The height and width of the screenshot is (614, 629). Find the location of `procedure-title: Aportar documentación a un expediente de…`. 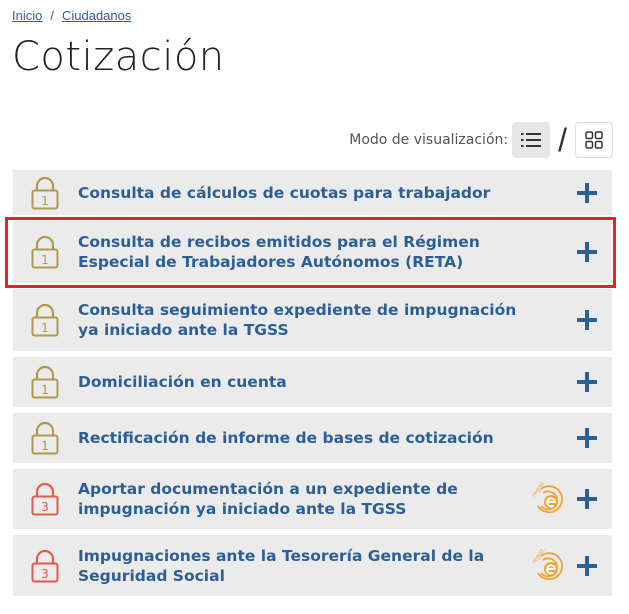

procedure-title: Aportar documentación a un expediente de… is located at coordinates (305, 499).